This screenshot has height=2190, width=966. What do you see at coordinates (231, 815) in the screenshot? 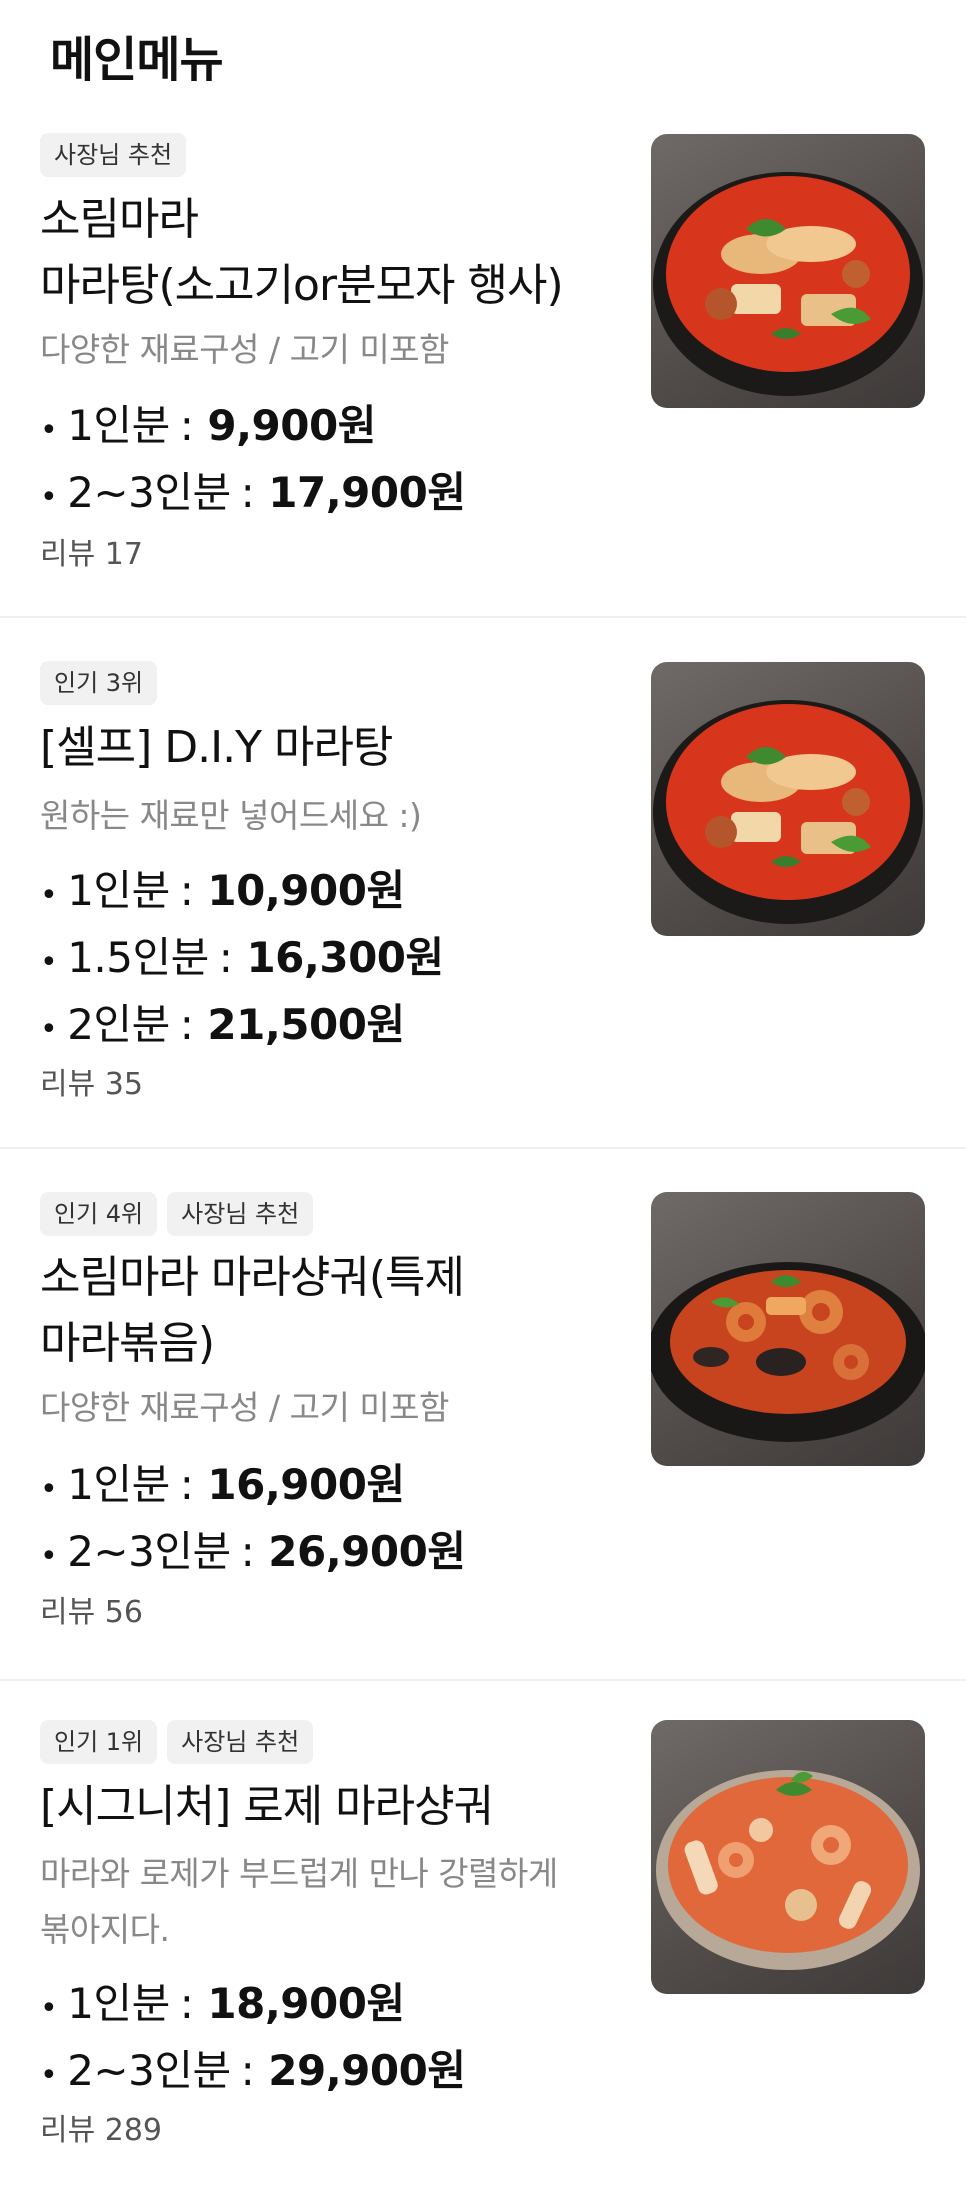
I see `menu-description: 원하는 재료만 넣어드세요 :)` at bounding box center [231, 815].